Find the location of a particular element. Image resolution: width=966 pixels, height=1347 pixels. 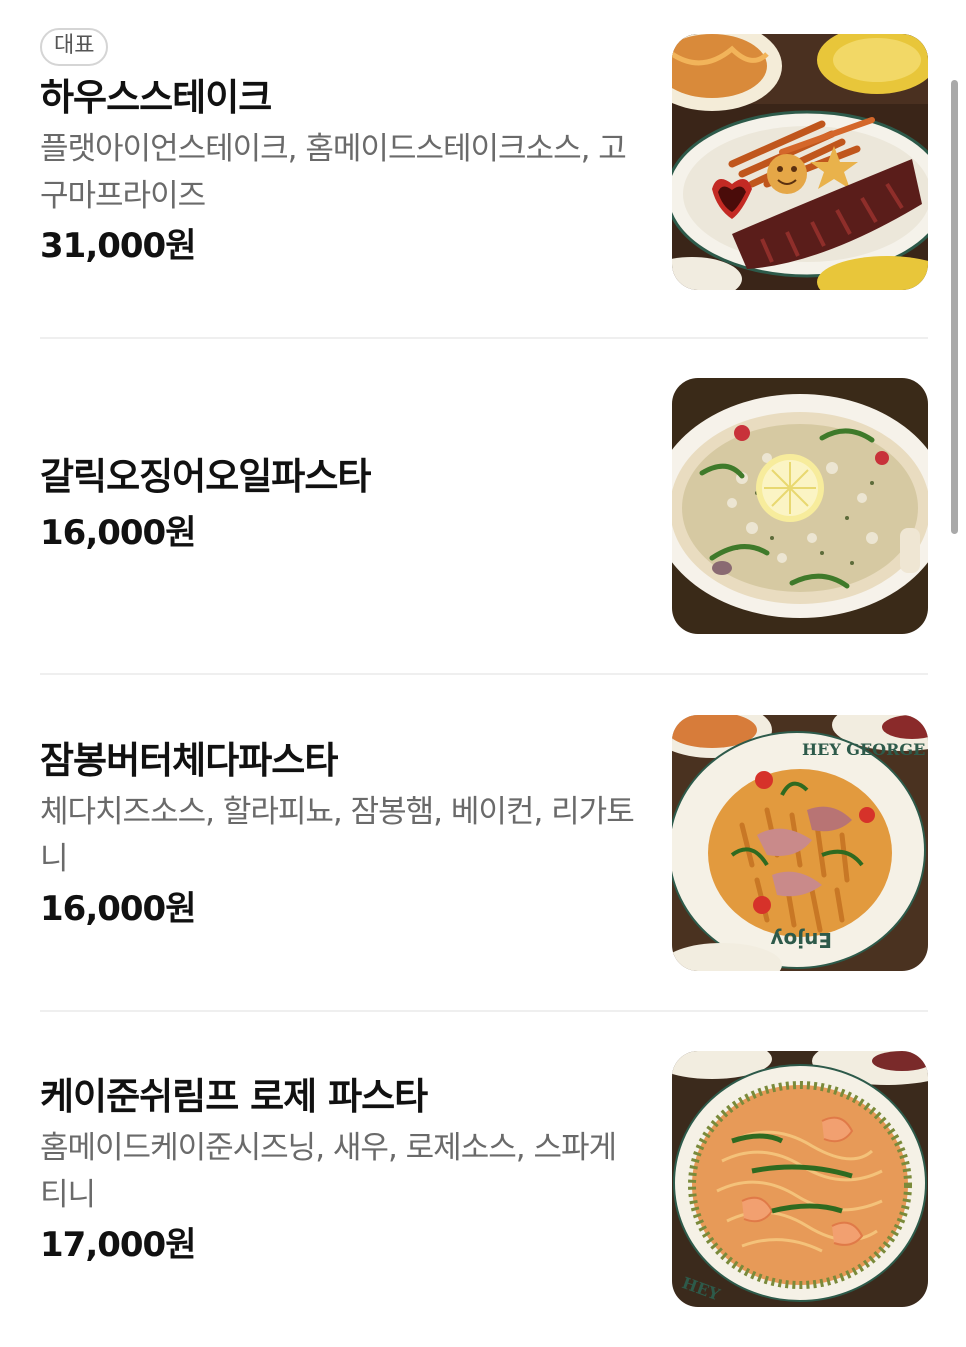

steak-photo-icon is located at coordinates (800, 162).